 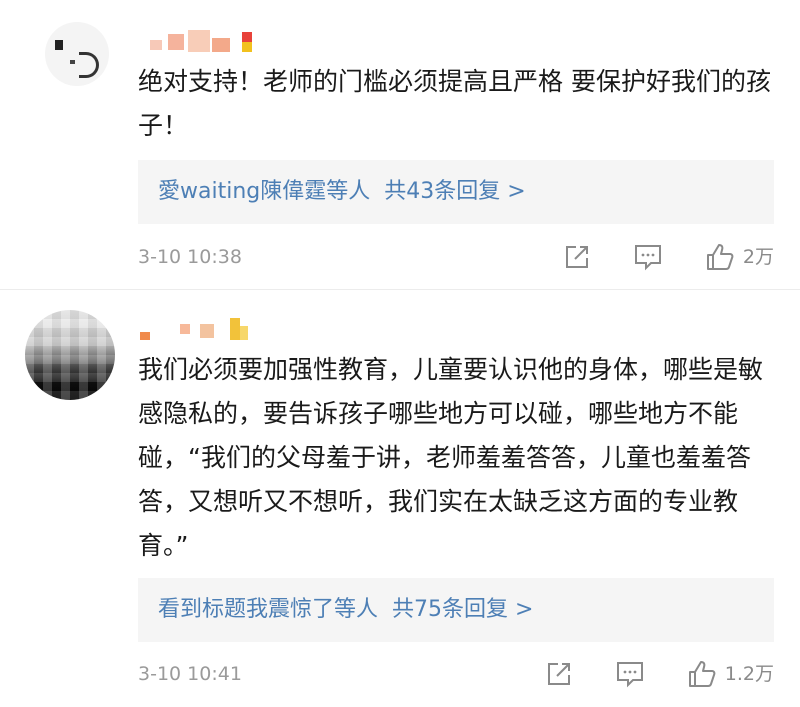 What do you see at coordinates (668, 257) in the screenshot?
I see `action-bar: 2万` at bounding box center [668, 257].